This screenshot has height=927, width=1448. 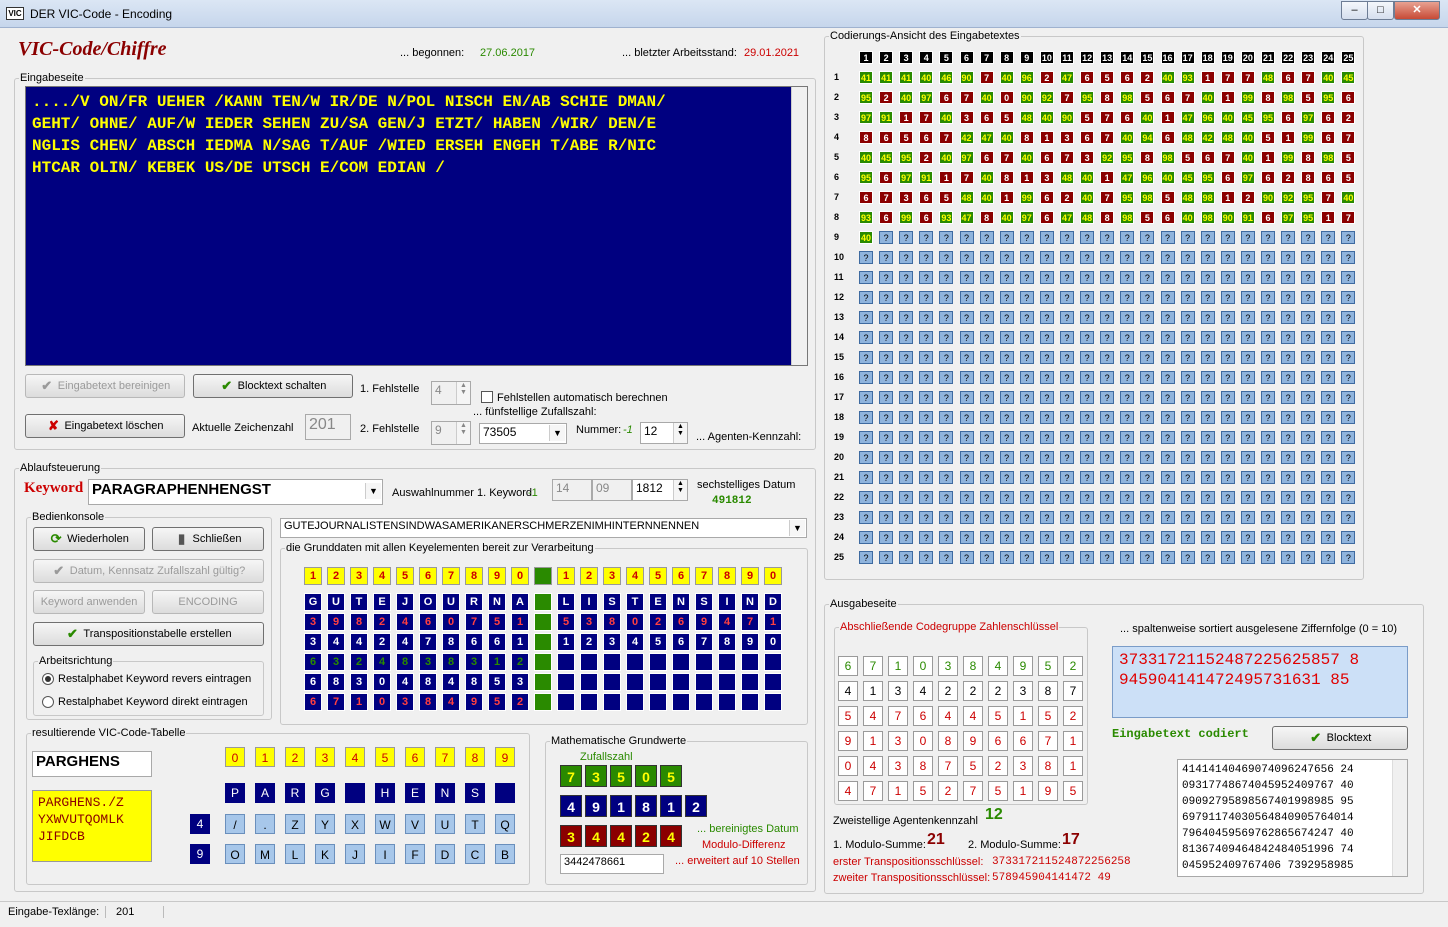 I want to click on fehlstelle1-spinner: 4 ▲ ▼, so click(x=451, y=393).